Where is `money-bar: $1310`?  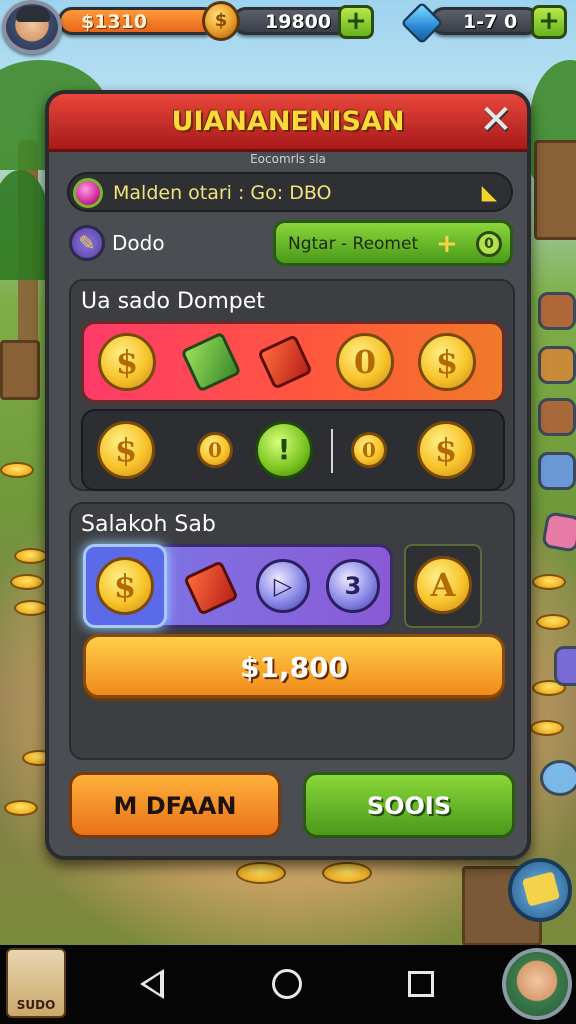
money-bar: $1310 is located at coordinates (138, 21).